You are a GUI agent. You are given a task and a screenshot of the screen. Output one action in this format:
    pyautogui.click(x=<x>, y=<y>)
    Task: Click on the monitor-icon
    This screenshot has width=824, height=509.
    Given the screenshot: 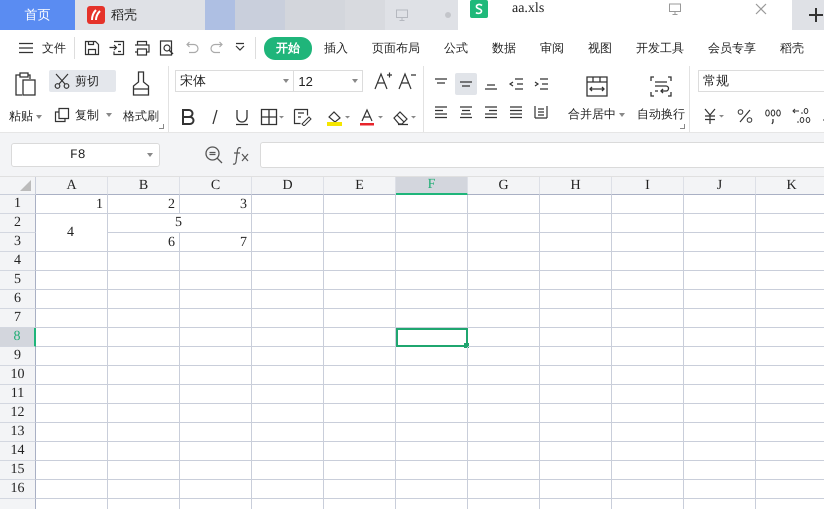 What is the action you would take?
    pyautogui.click(x=675, y=9)
    